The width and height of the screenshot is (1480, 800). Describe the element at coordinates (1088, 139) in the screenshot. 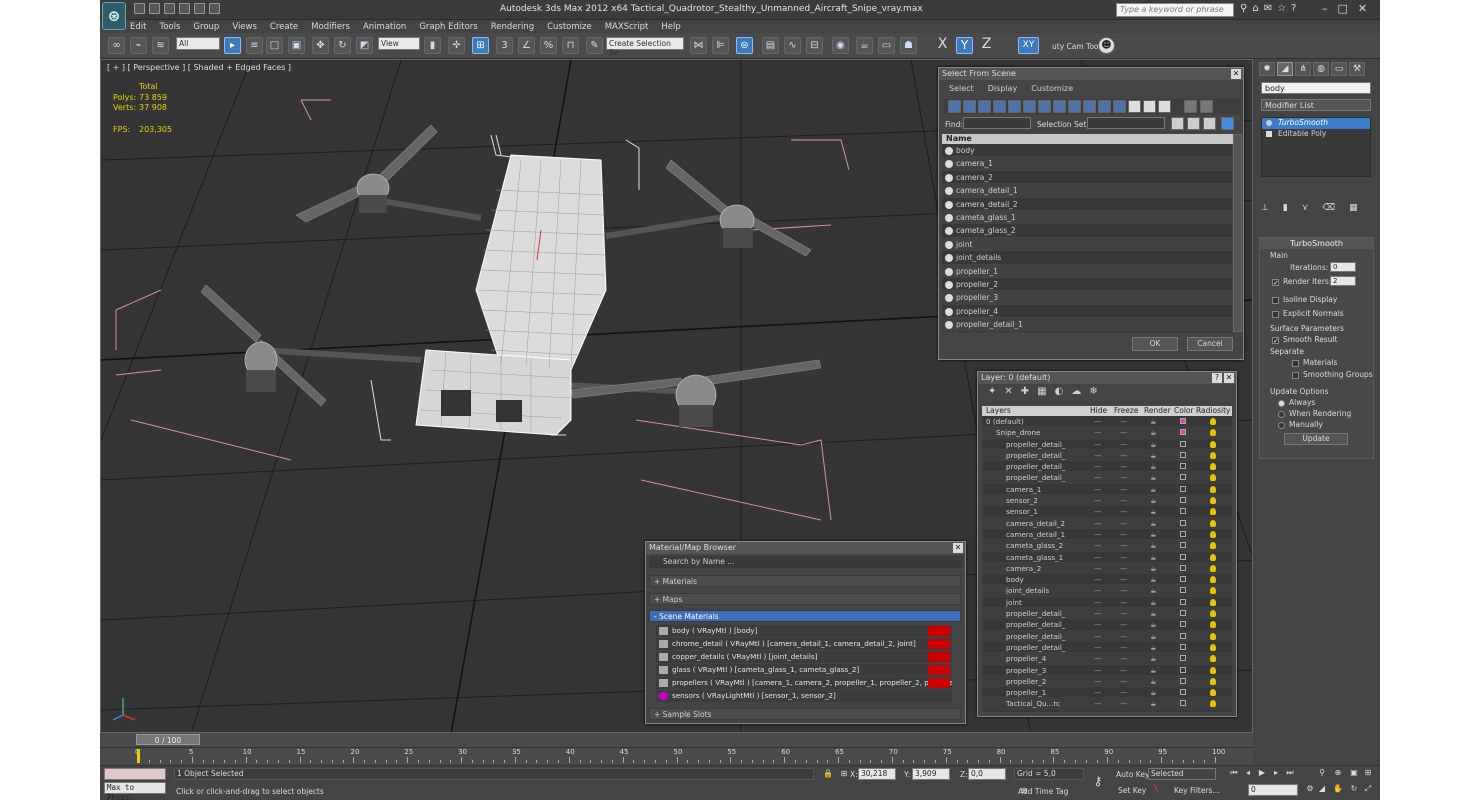

I see `name-column-header: Name` at that location.